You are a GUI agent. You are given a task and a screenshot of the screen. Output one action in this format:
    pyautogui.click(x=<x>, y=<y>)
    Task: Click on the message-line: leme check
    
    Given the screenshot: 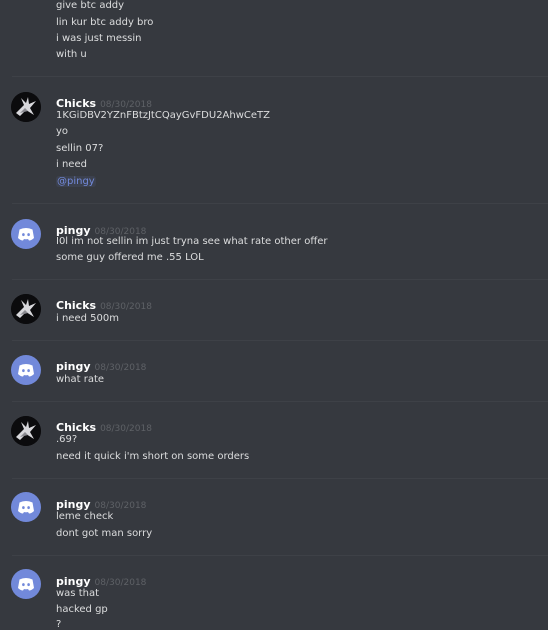 What is the action you would take?
    pyautogui.click(x=85, y=516)
    